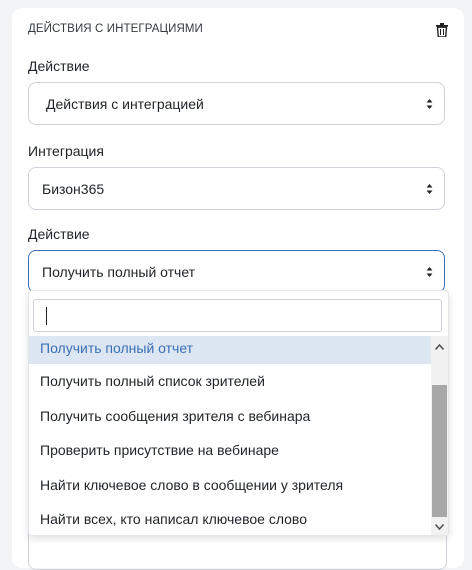 The image size is (472, 570). What do you see at coordinates (119, 272) in the screenshot?
I see `sub-action-select-value: Получить полный отчет` at bounding box center [119, 272].